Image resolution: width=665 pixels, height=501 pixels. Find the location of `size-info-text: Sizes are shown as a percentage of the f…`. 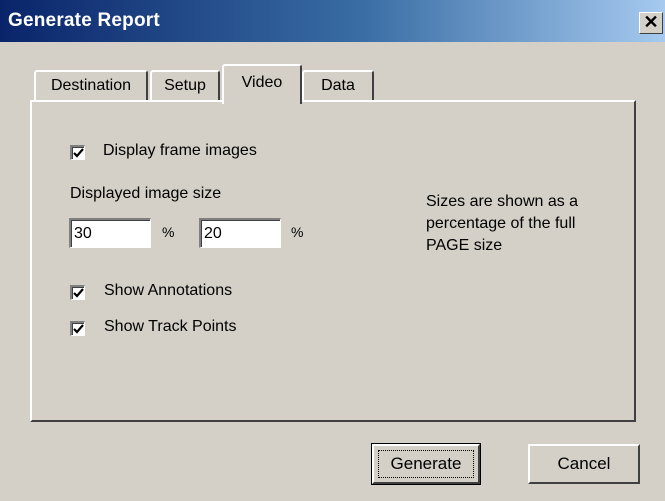

size-info-text: Sizes are shown as a percentage of the f… is located at coordinates (502, 224).